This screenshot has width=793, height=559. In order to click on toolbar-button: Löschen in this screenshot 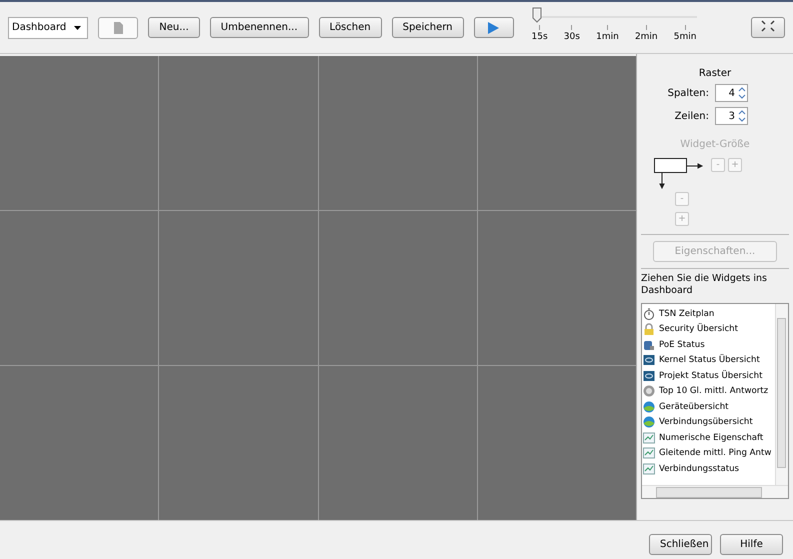, I will do `click(350, 27)`.